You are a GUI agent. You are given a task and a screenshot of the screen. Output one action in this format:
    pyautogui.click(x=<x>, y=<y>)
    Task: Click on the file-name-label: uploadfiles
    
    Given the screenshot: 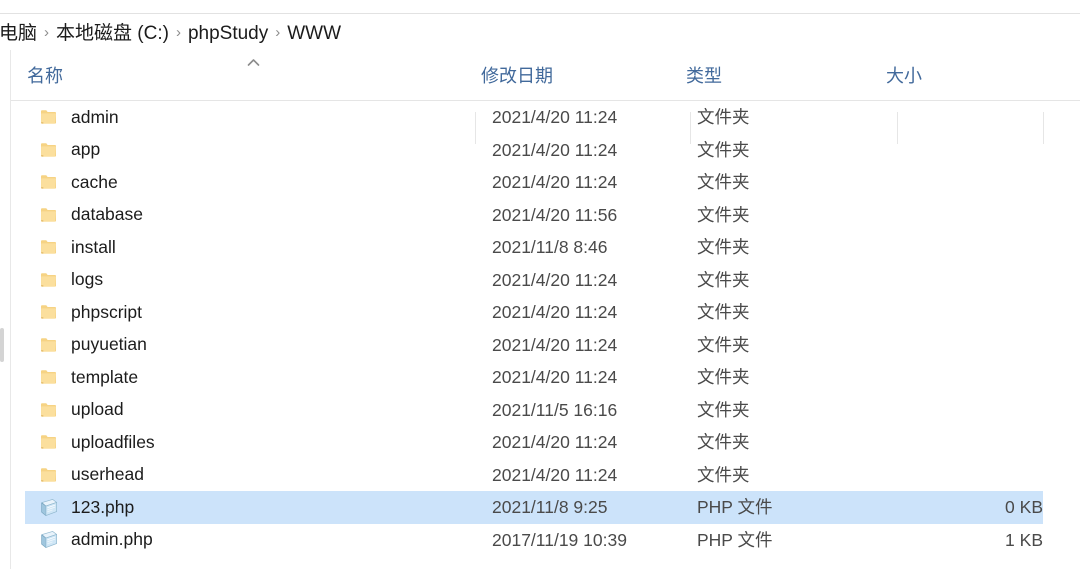 What is the action you would take?
    pyautogui.click(x=113, y=441)
    